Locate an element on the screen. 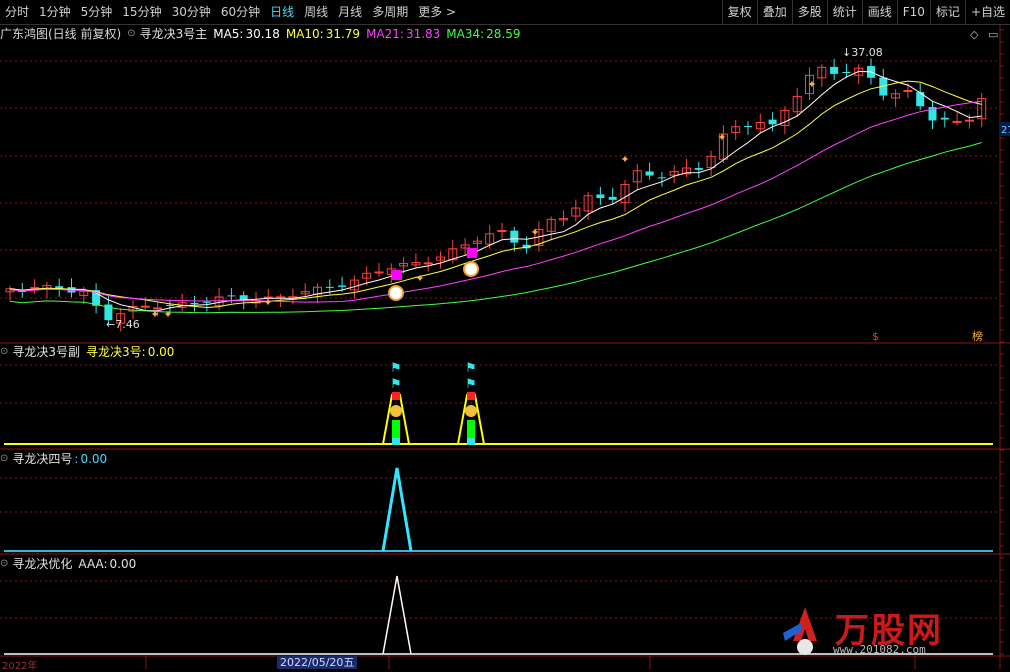 This screenshot has width=1010, height=672. bang-marker: 榜 is located at coordinates (977, 336).